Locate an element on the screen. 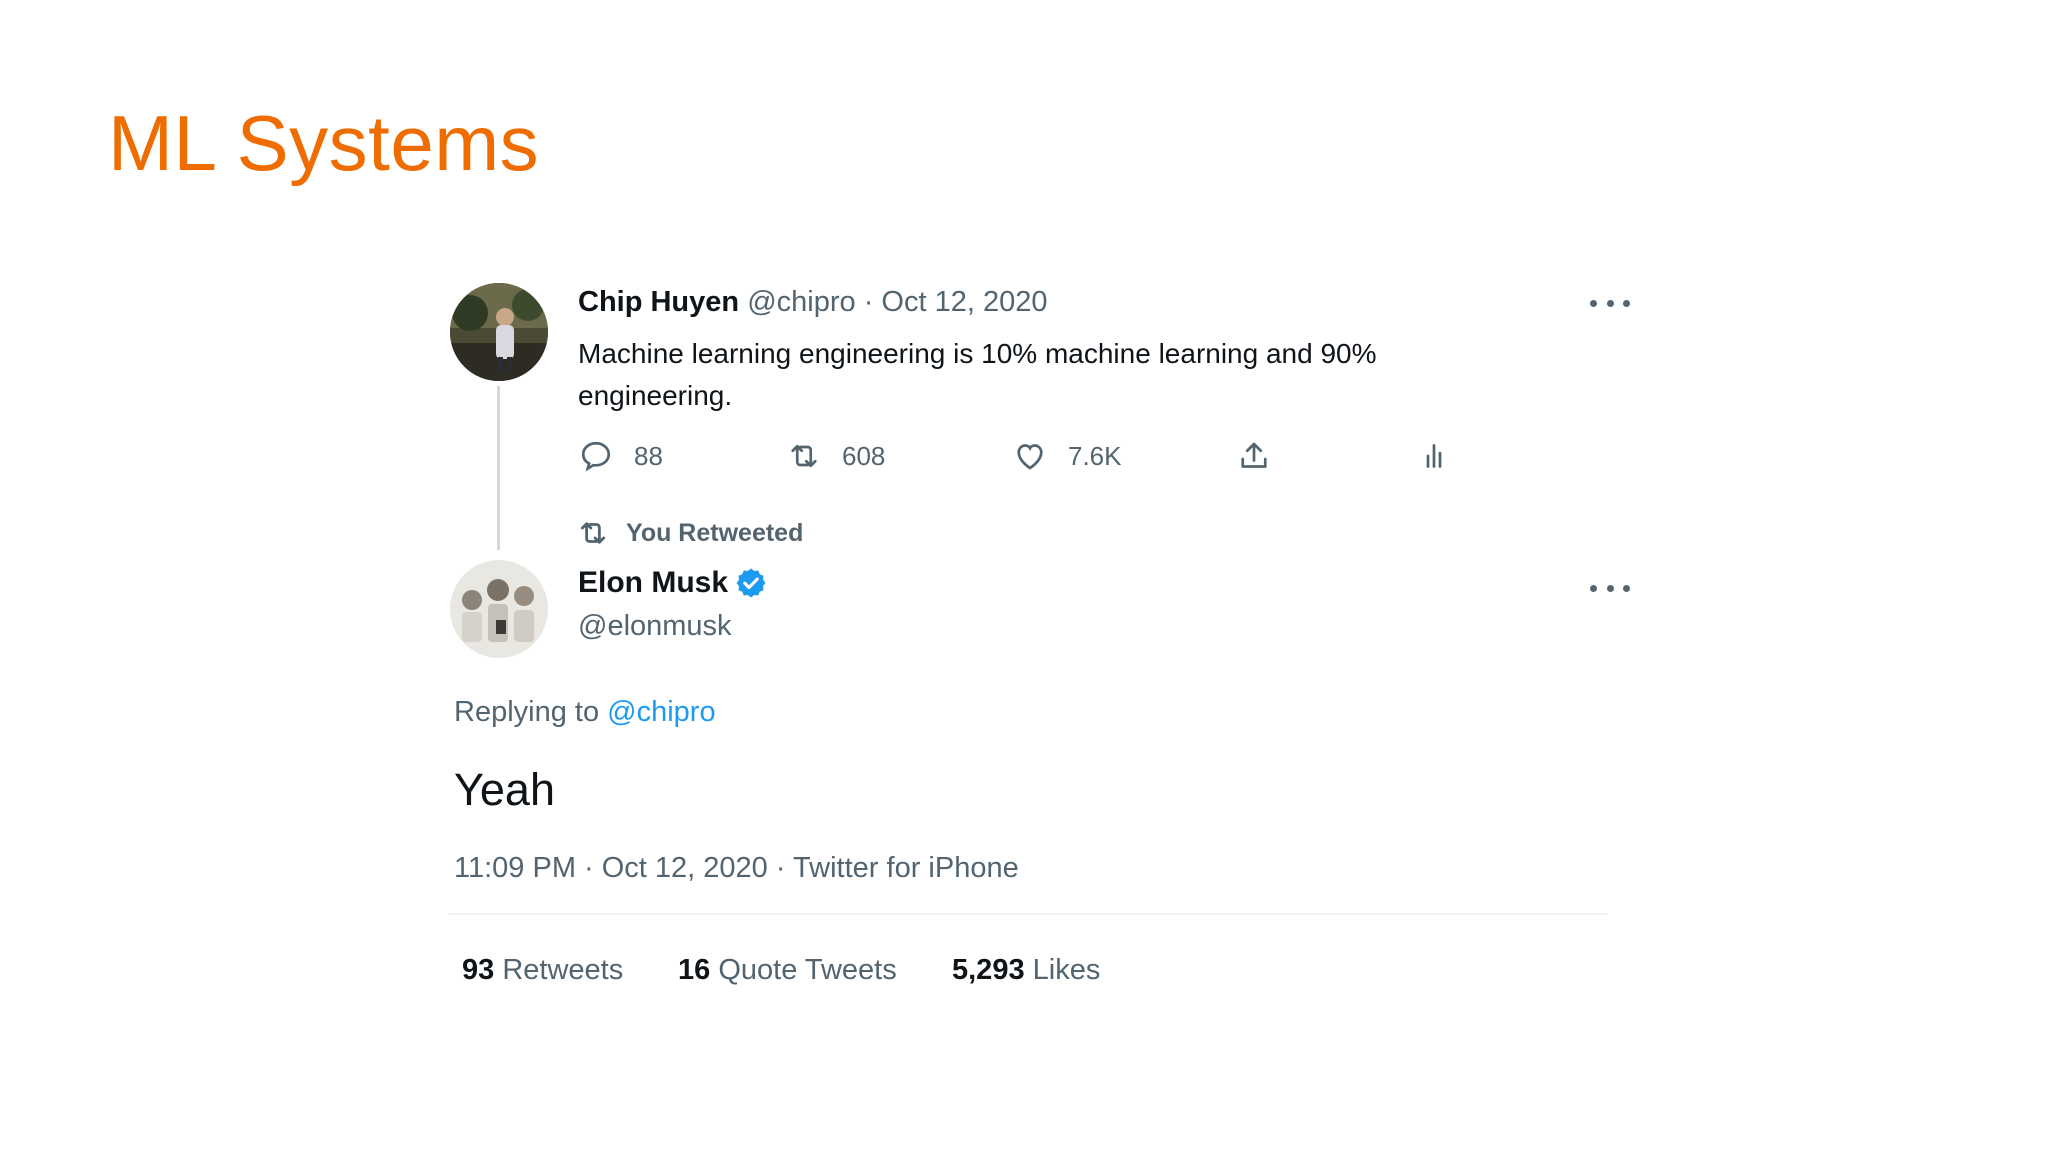 The image size is (2048, 1152). retweets-value: 93 is located at coordinates (478, 970).